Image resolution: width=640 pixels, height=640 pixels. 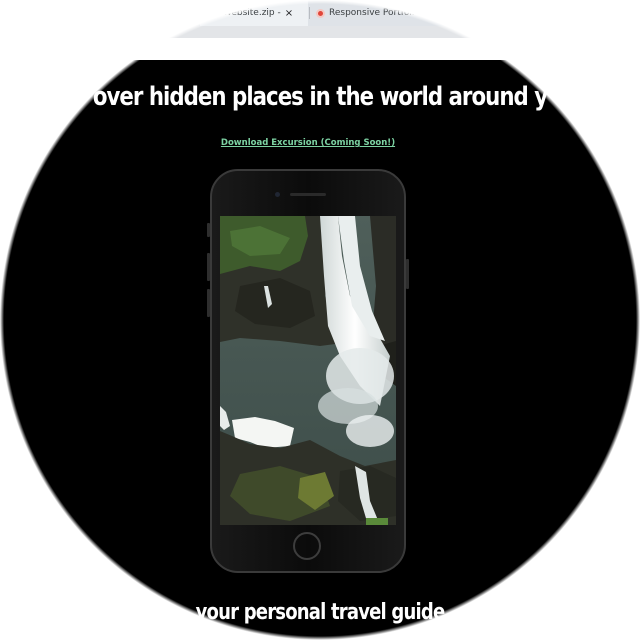 I want to click on tab-portfolio-zip: ...o Website.zip - ×, so click(x=254, y=13).